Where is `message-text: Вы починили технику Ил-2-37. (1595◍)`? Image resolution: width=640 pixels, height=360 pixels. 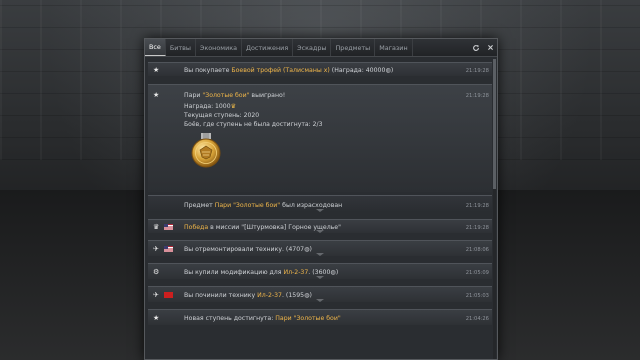
message-text: Вы починили технику Ил-2-37. (1595◍) is located at coordinates (248, 295).